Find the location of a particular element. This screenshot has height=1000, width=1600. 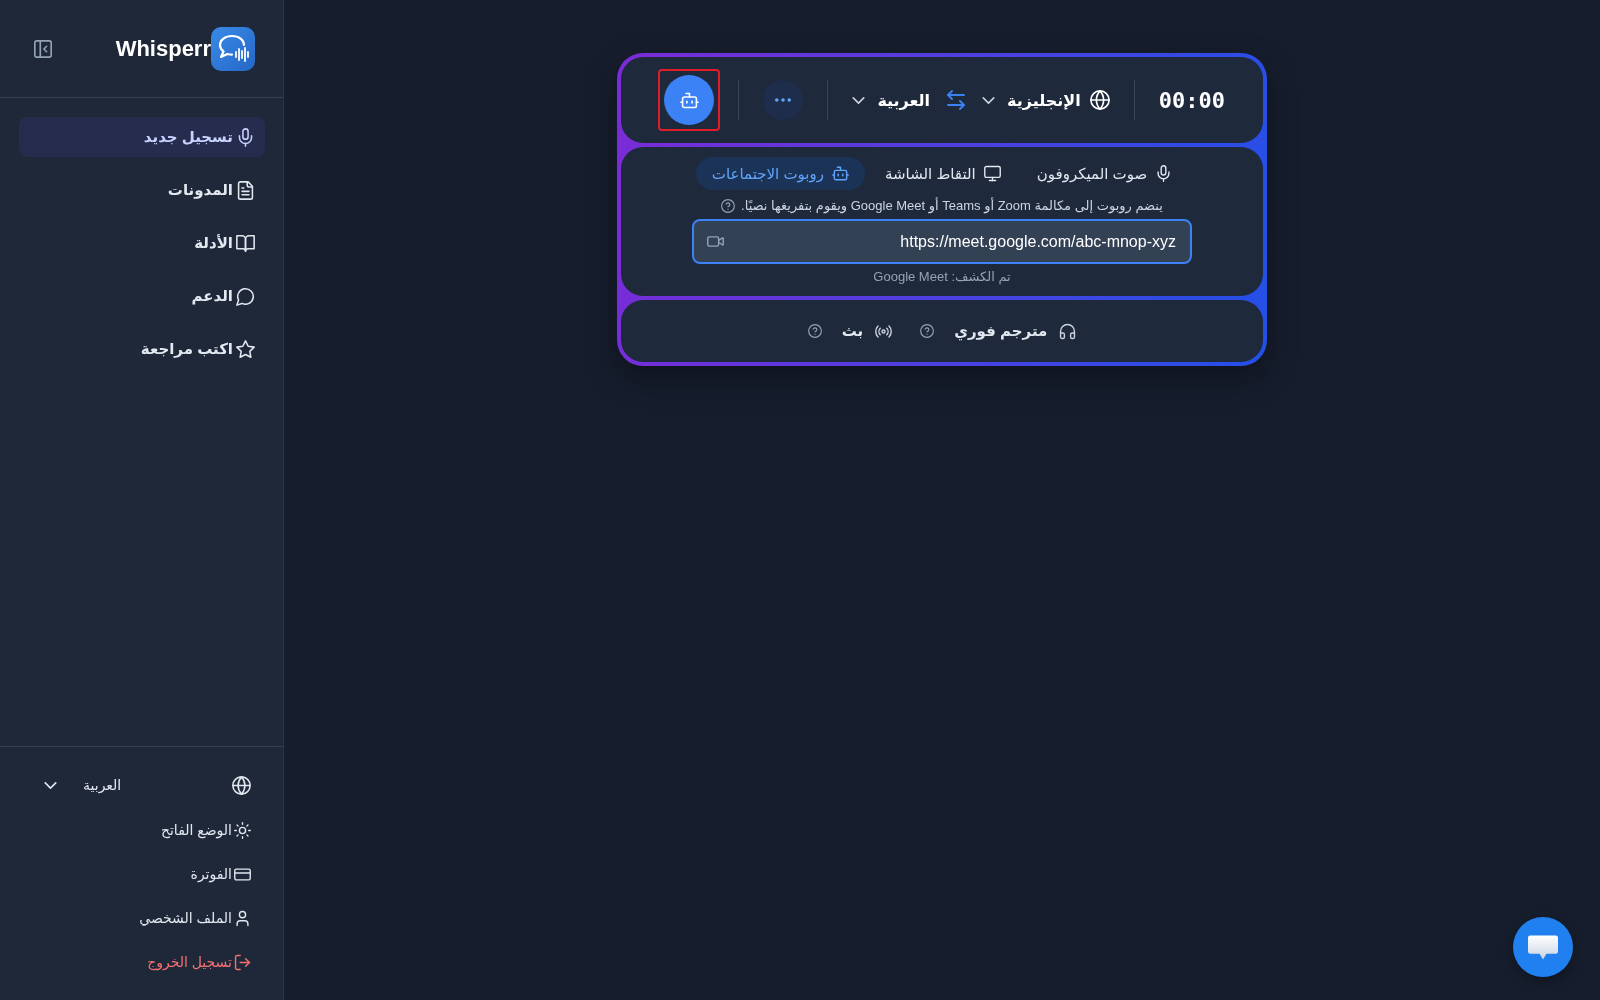

logo-text: Whisperr is located at coordinates (163, 48).